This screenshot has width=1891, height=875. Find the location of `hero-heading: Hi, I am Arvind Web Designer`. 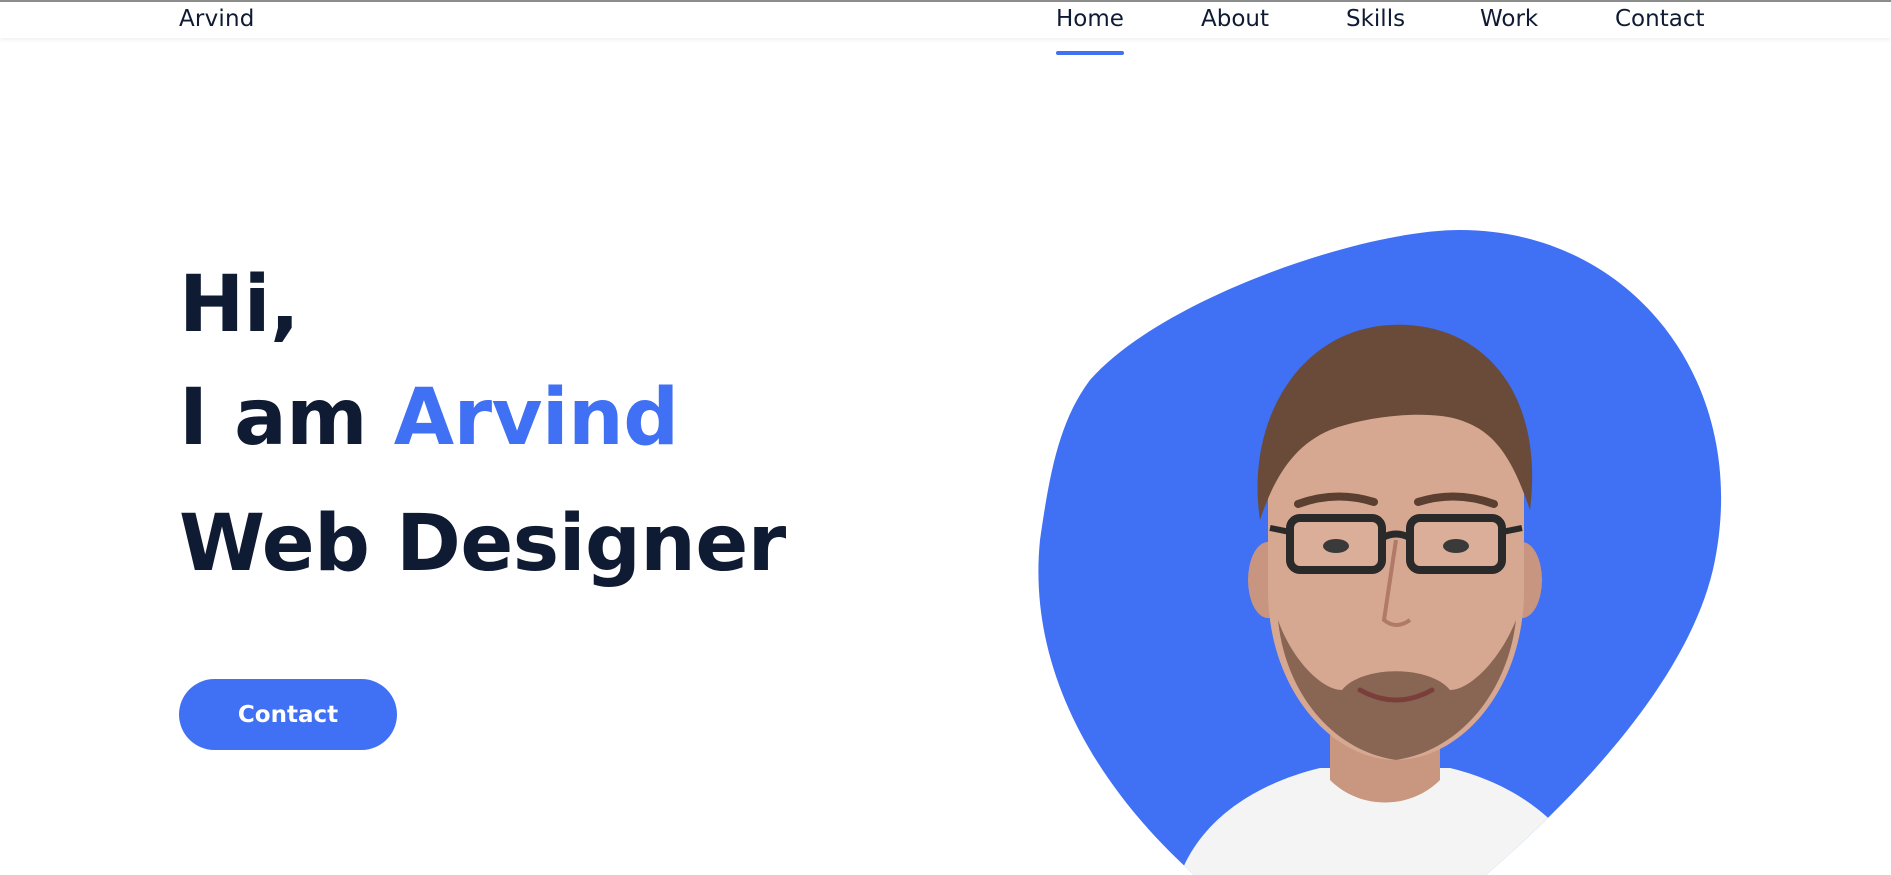

hero-heading: Hi, I am Arvind Web Designer is located at coordinates (482, 431).